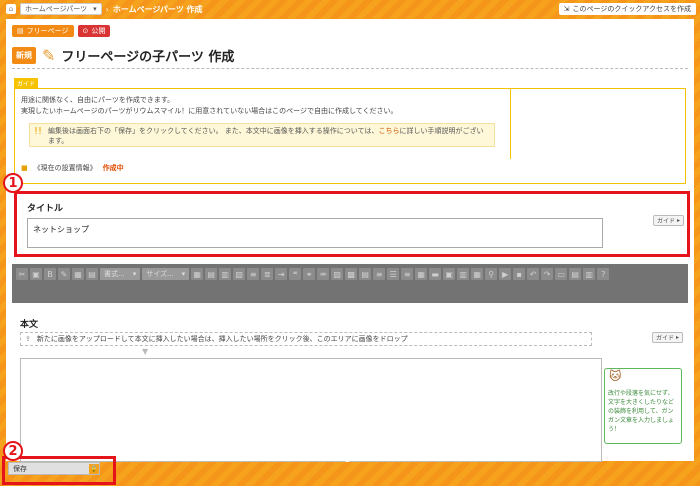 The width and height of the screenshot is (700, 486). I want to click on tool-icon: ✂, so click(22, 274).